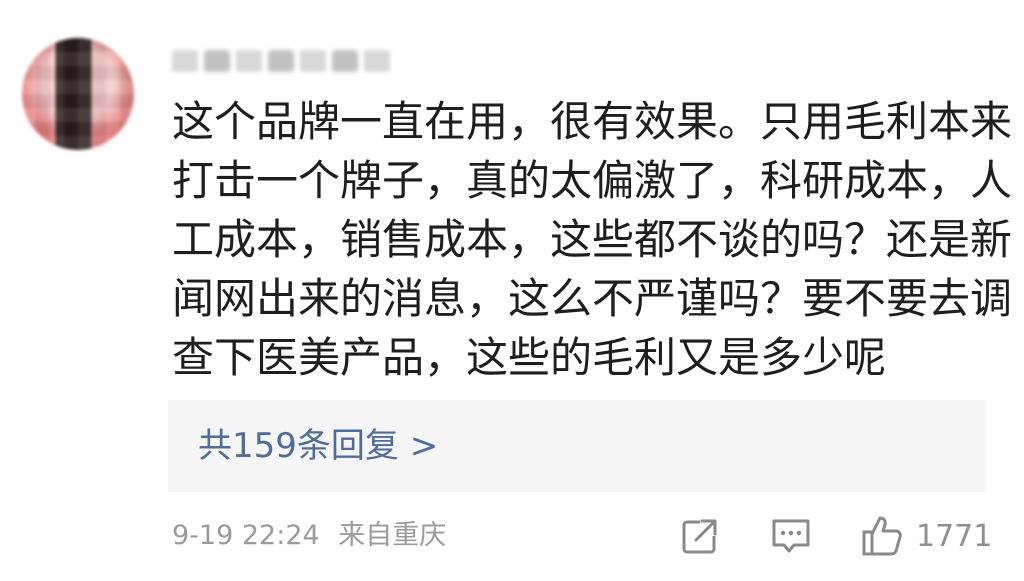 This screenshot has width=1024, height=581. I want to click on comment-line: 闻网出来的消息，这么不严谨吗？要不要去调, so click(592, 298).